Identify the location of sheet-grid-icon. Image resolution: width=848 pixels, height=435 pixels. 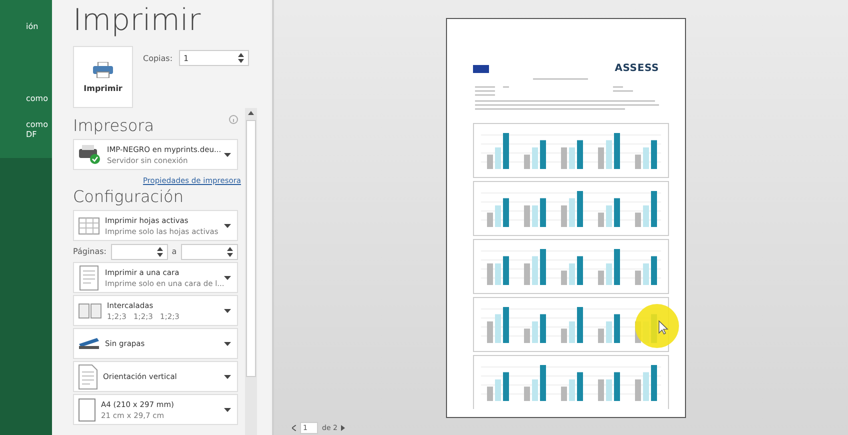
(89, 225).